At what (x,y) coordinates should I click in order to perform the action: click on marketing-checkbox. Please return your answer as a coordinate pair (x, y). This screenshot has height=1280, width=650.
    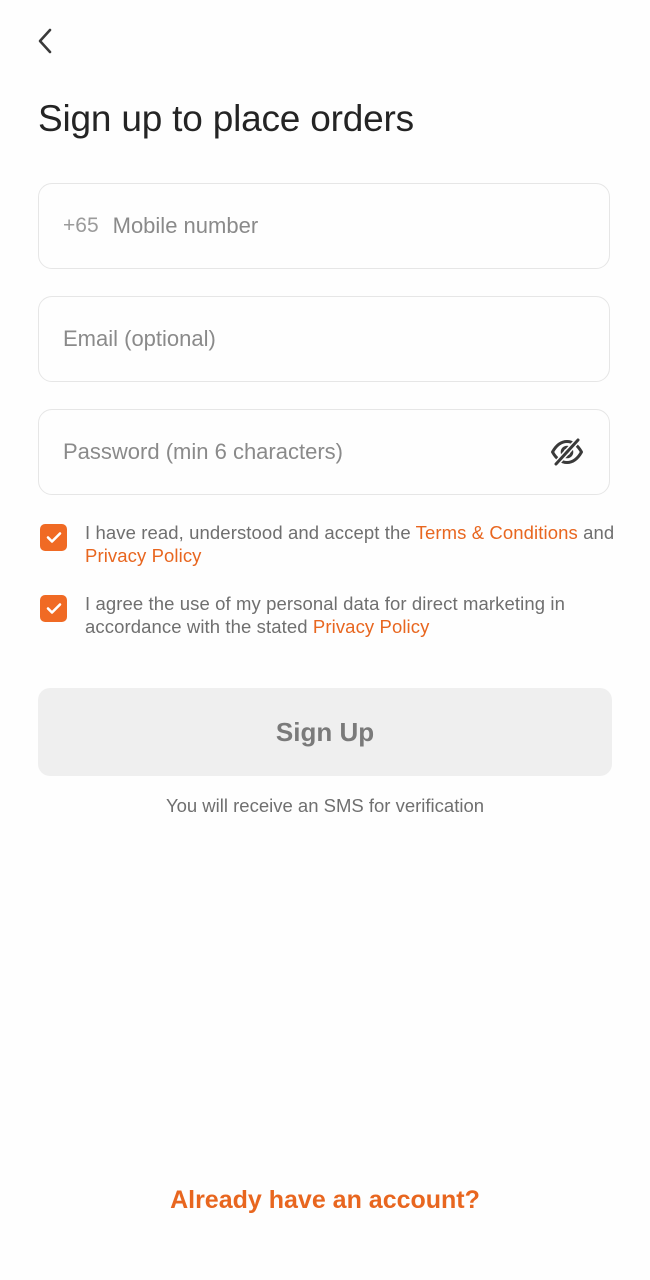
    Looking at the image, I should click on (53, 608).